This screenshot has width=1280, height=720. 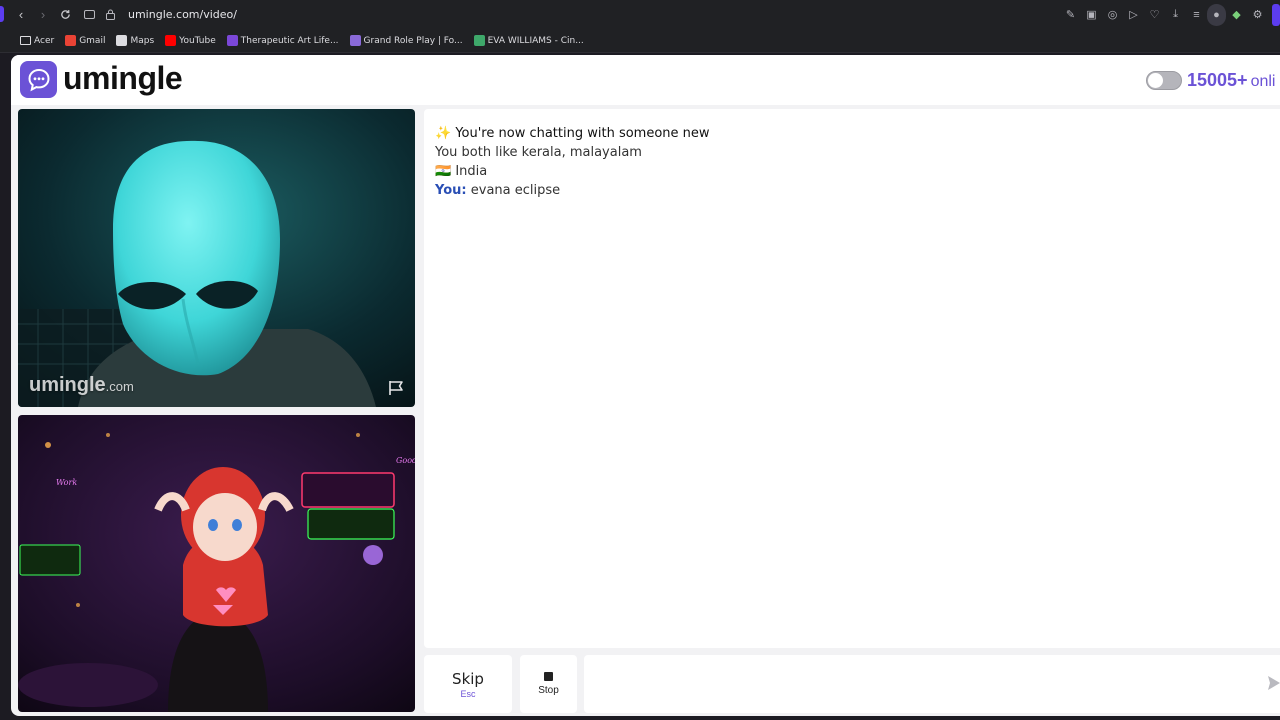 I want to click on watermark-text: umingle, so click(x=67, y=385).